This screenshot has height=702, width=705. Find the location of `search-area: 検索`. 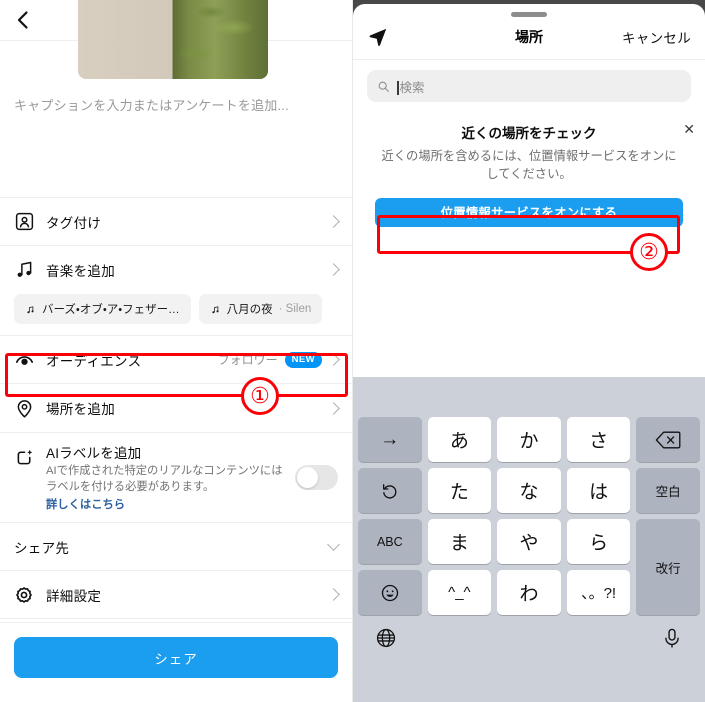

search-area: 検索 is located at coordinates (529, 84).